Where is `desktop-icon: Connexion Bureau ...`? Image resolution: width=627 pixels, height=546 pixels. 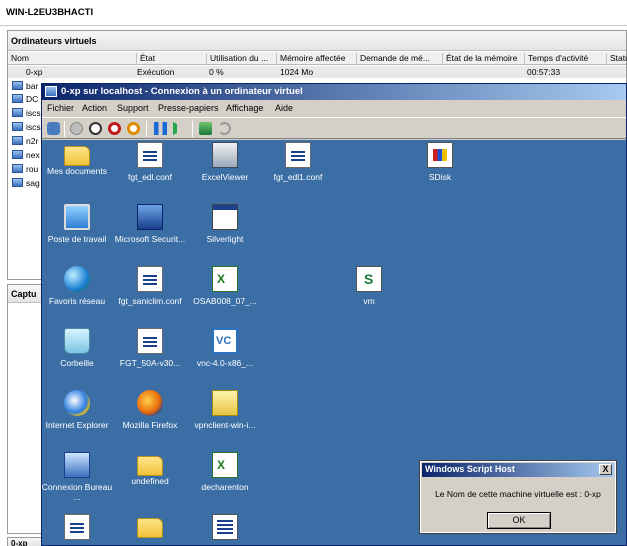
desktop-icon: Connexion Bureau ... is located at coordinates (78, 477).